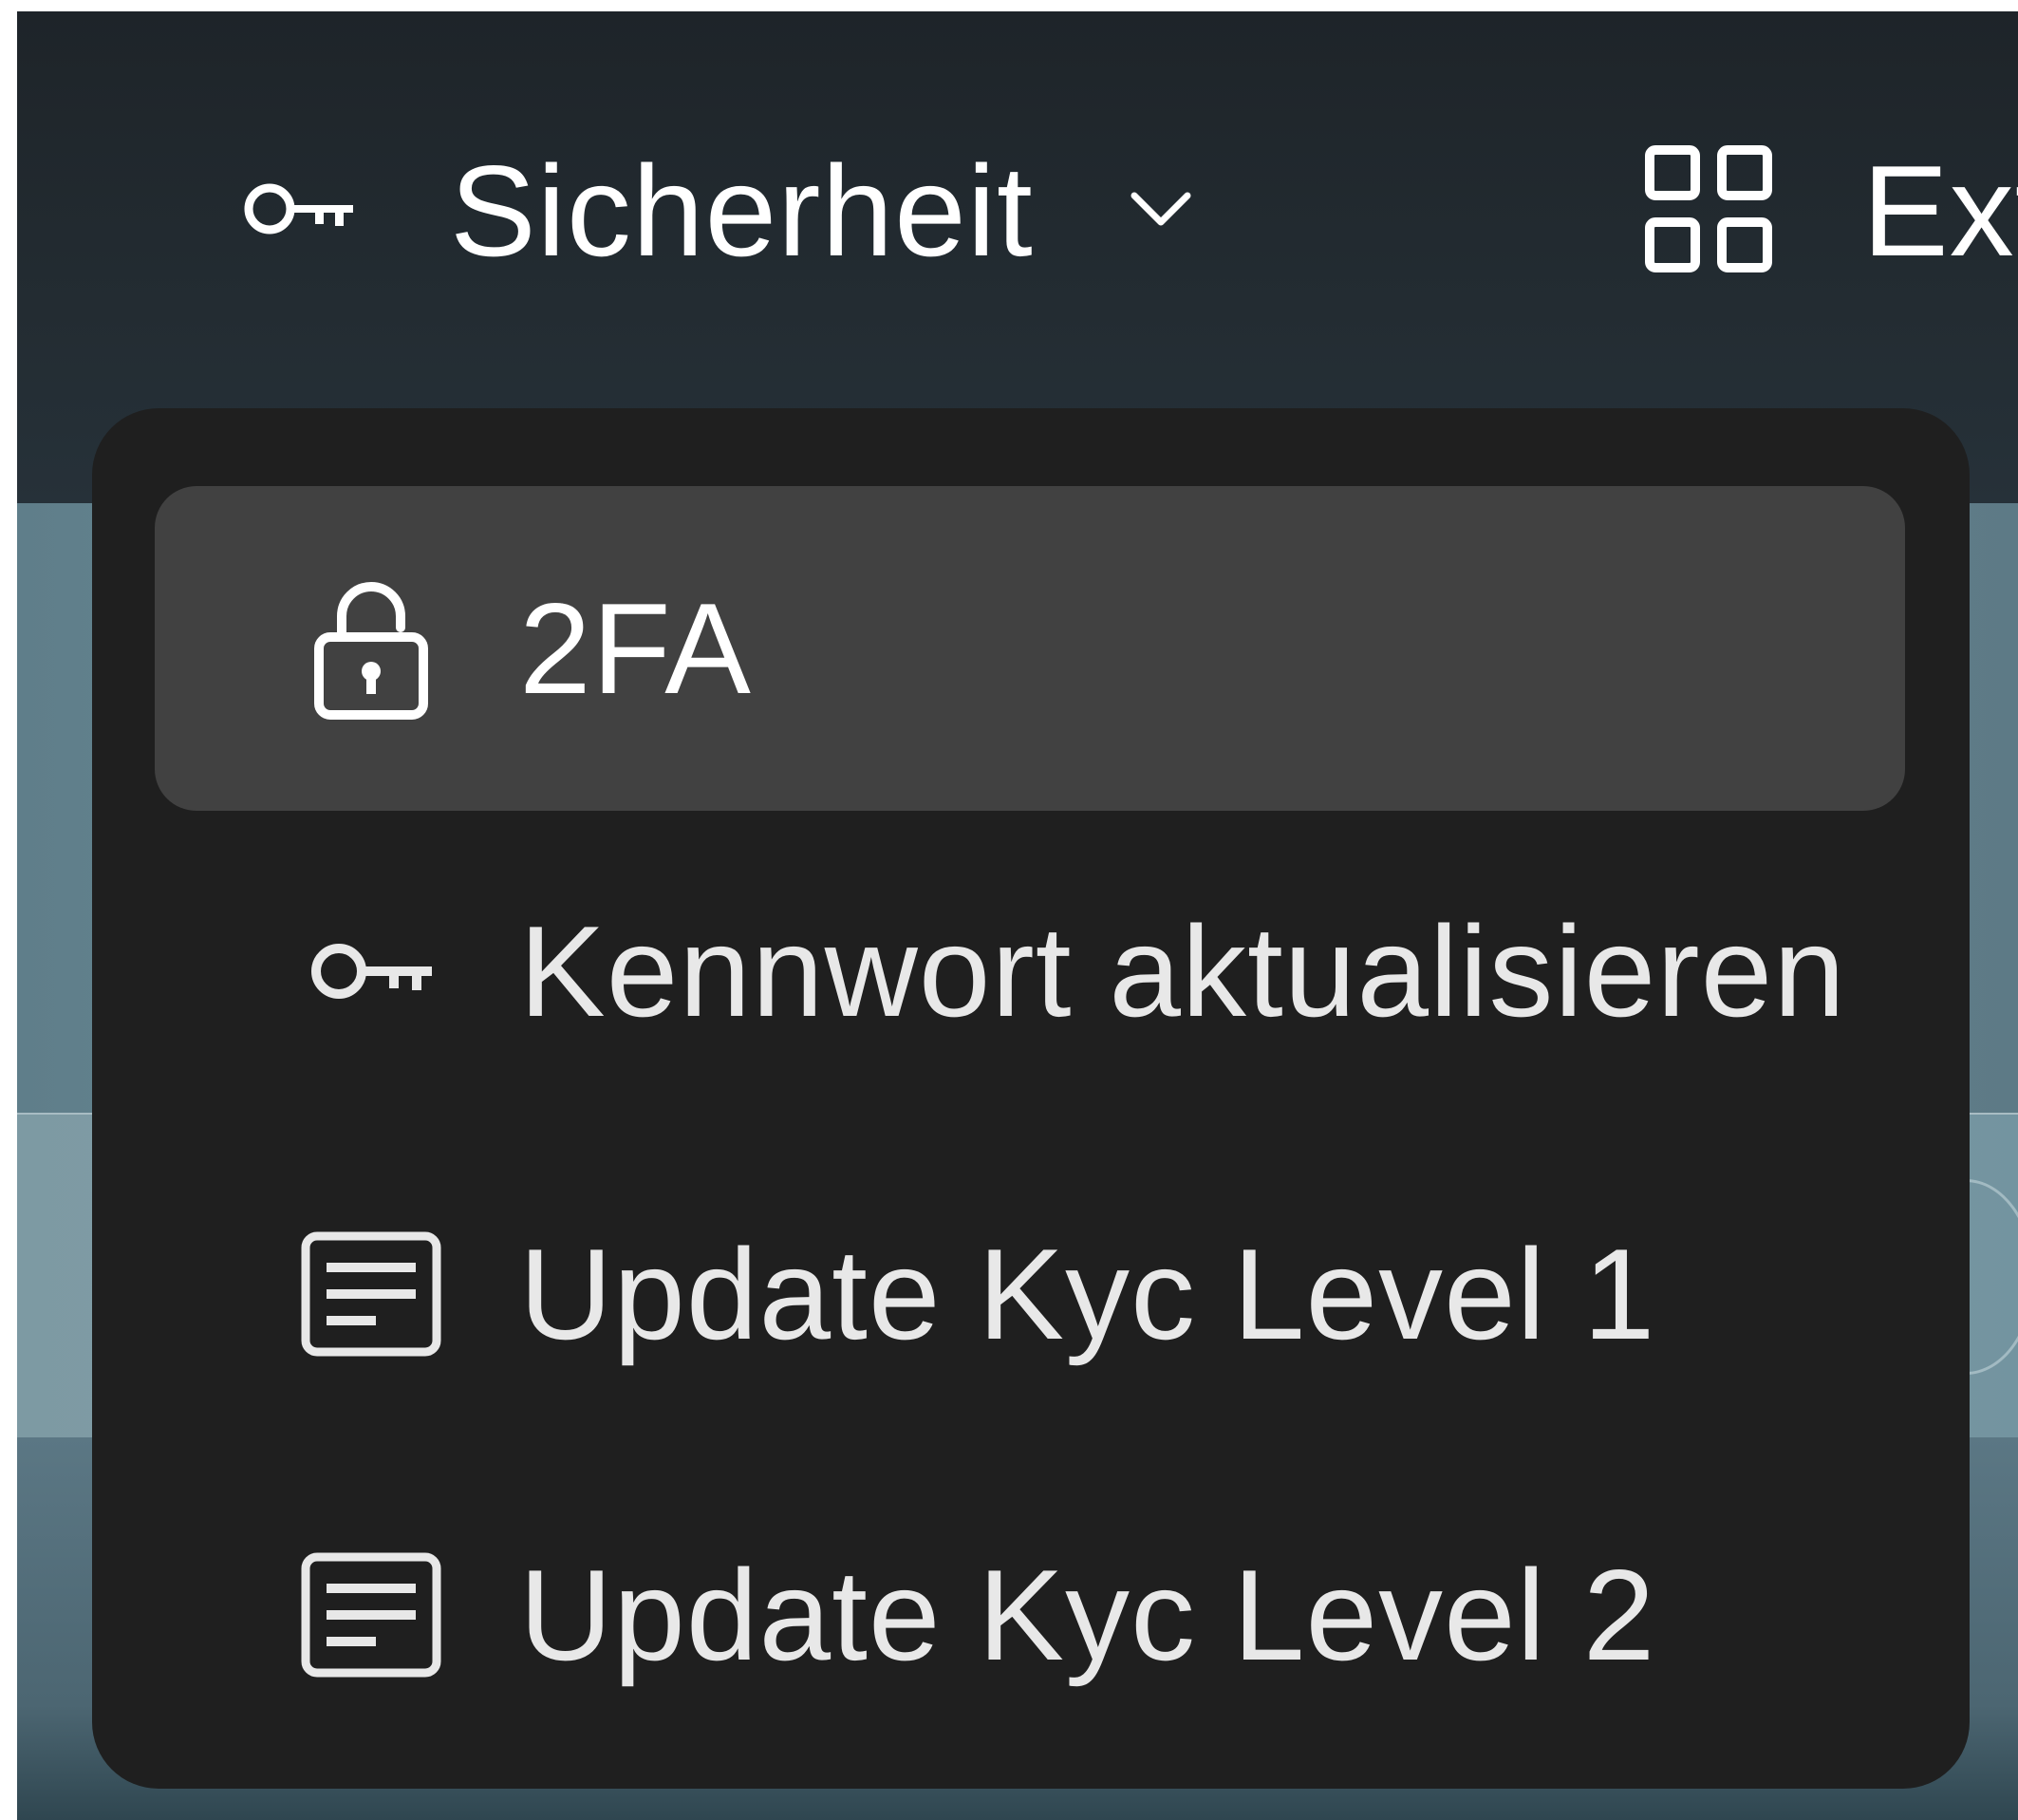  What do you see at coordinates (1161, 212) in the screenshot?
I see `chevron-down-icon` at bounding box center [1161, 212].